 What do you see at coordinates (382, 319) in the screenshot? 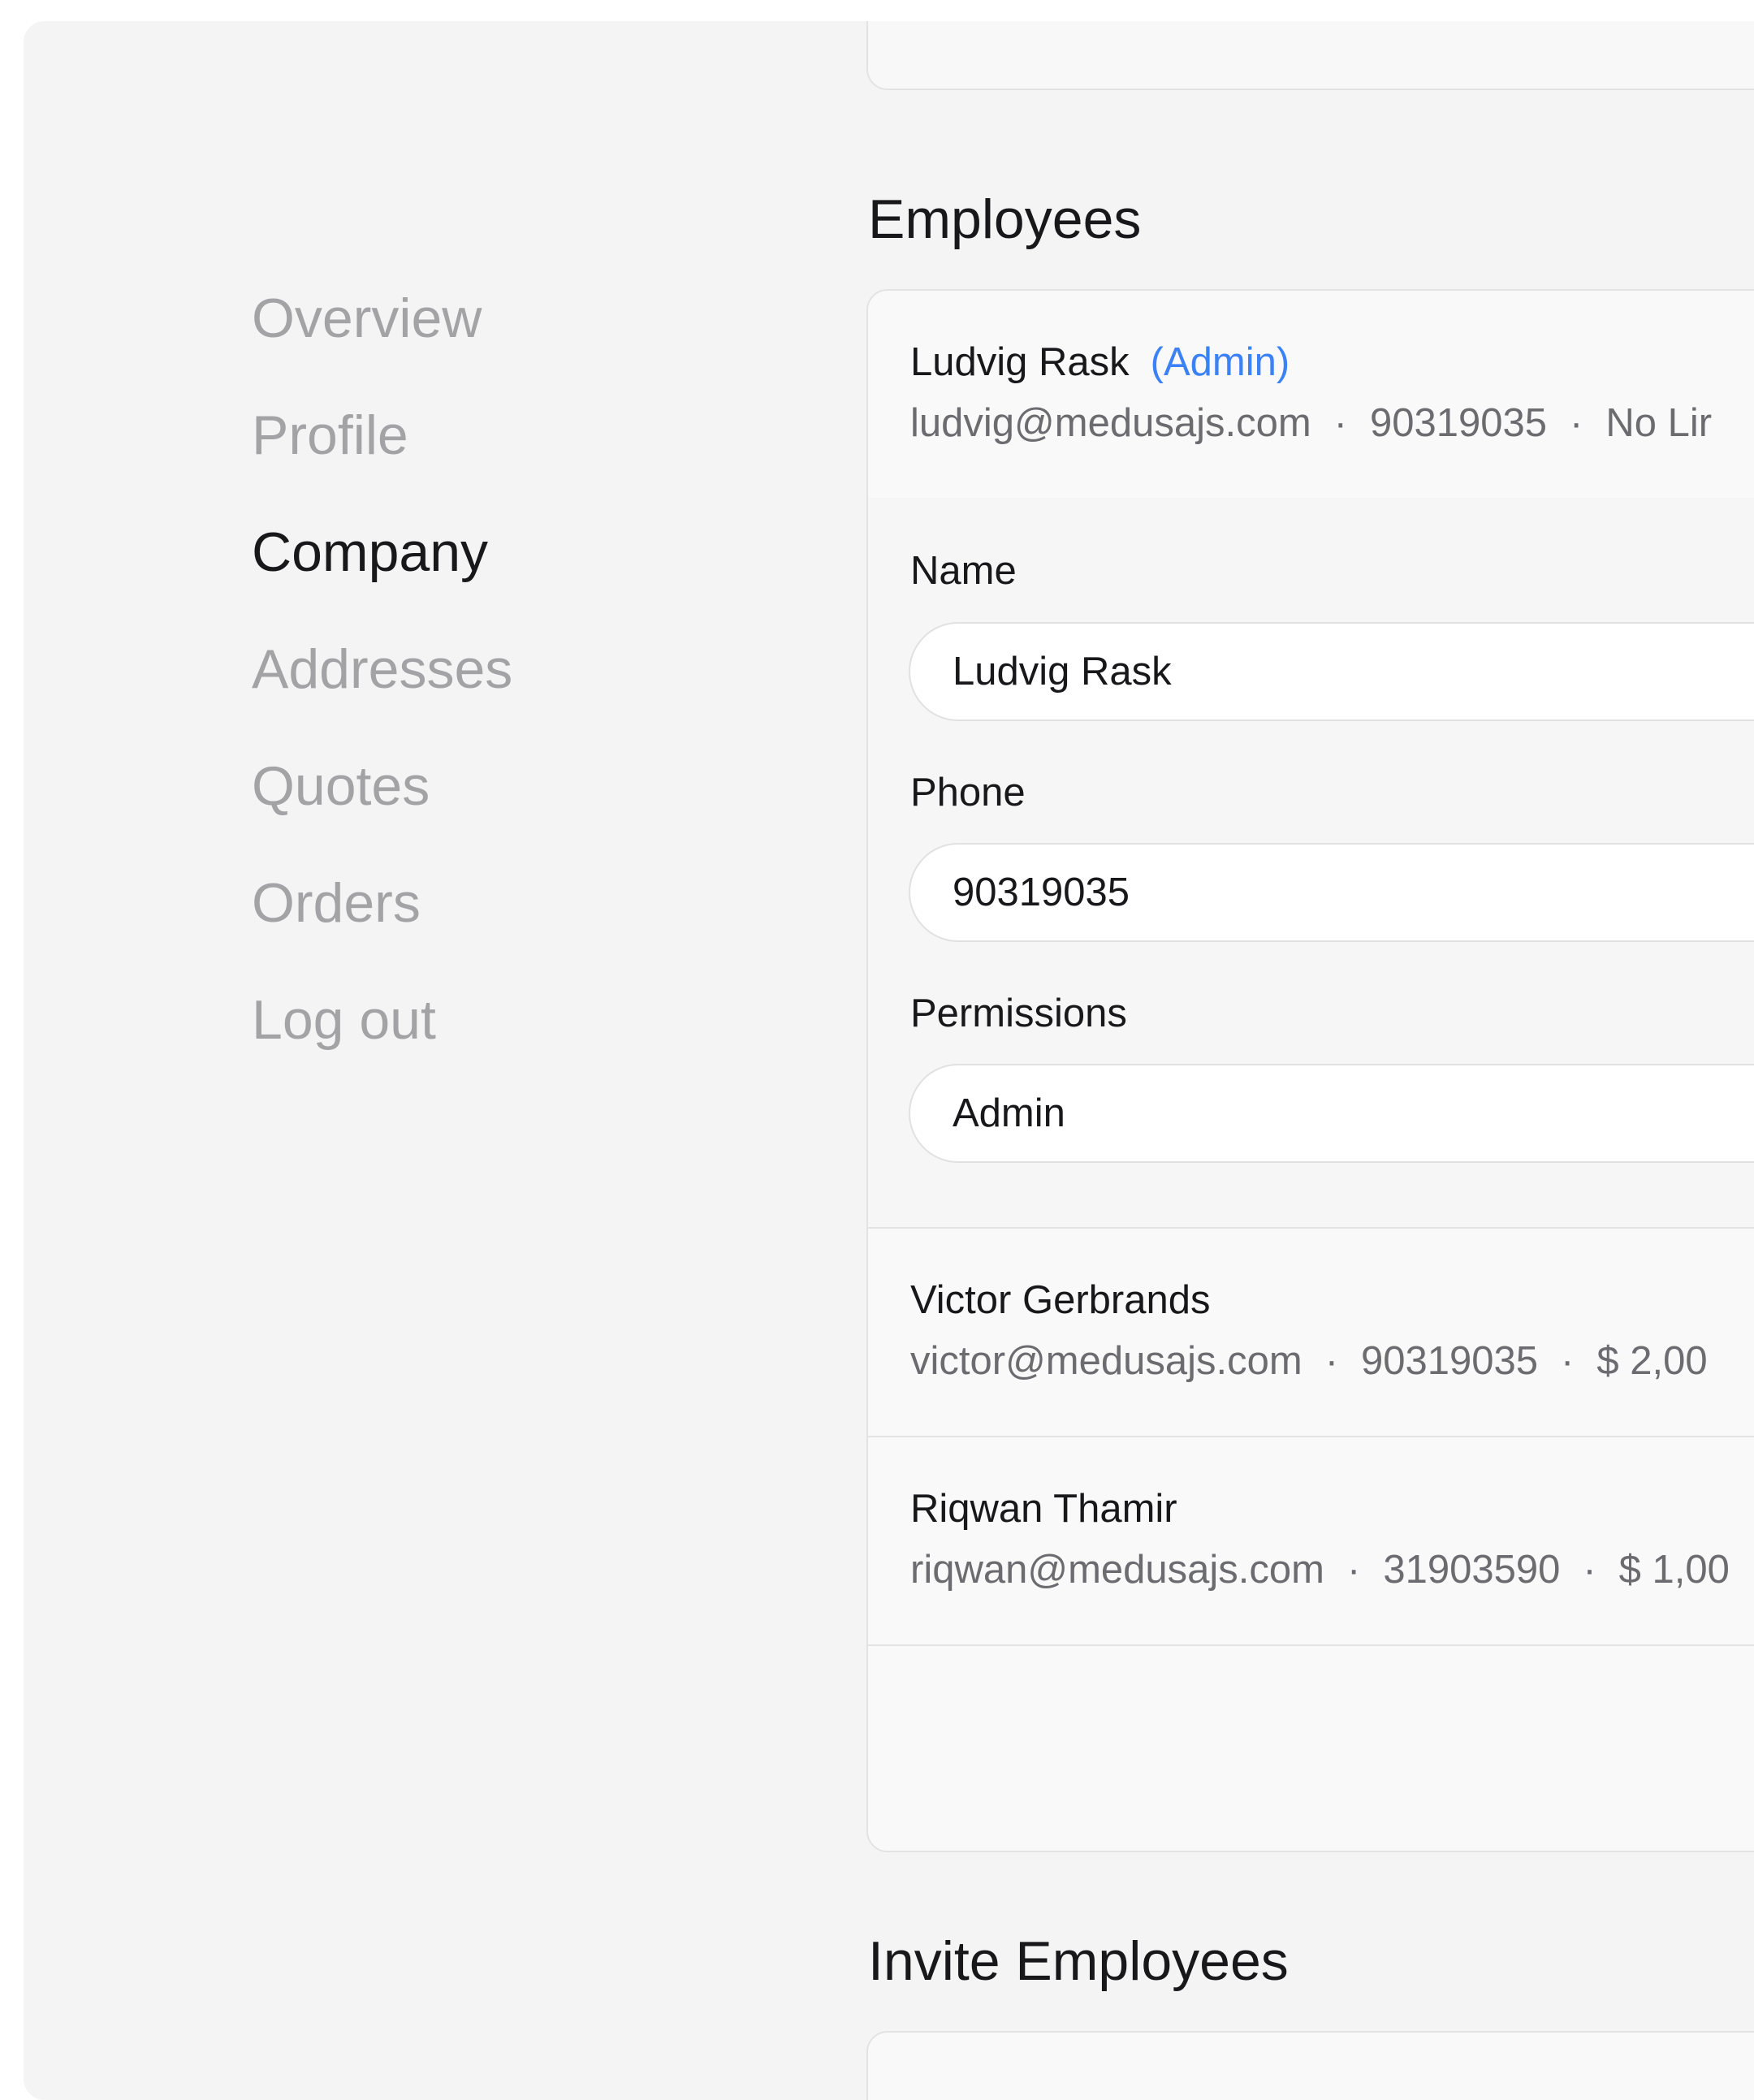
I see `nav-item-overview: Overview` at bounding box center [382, 319].